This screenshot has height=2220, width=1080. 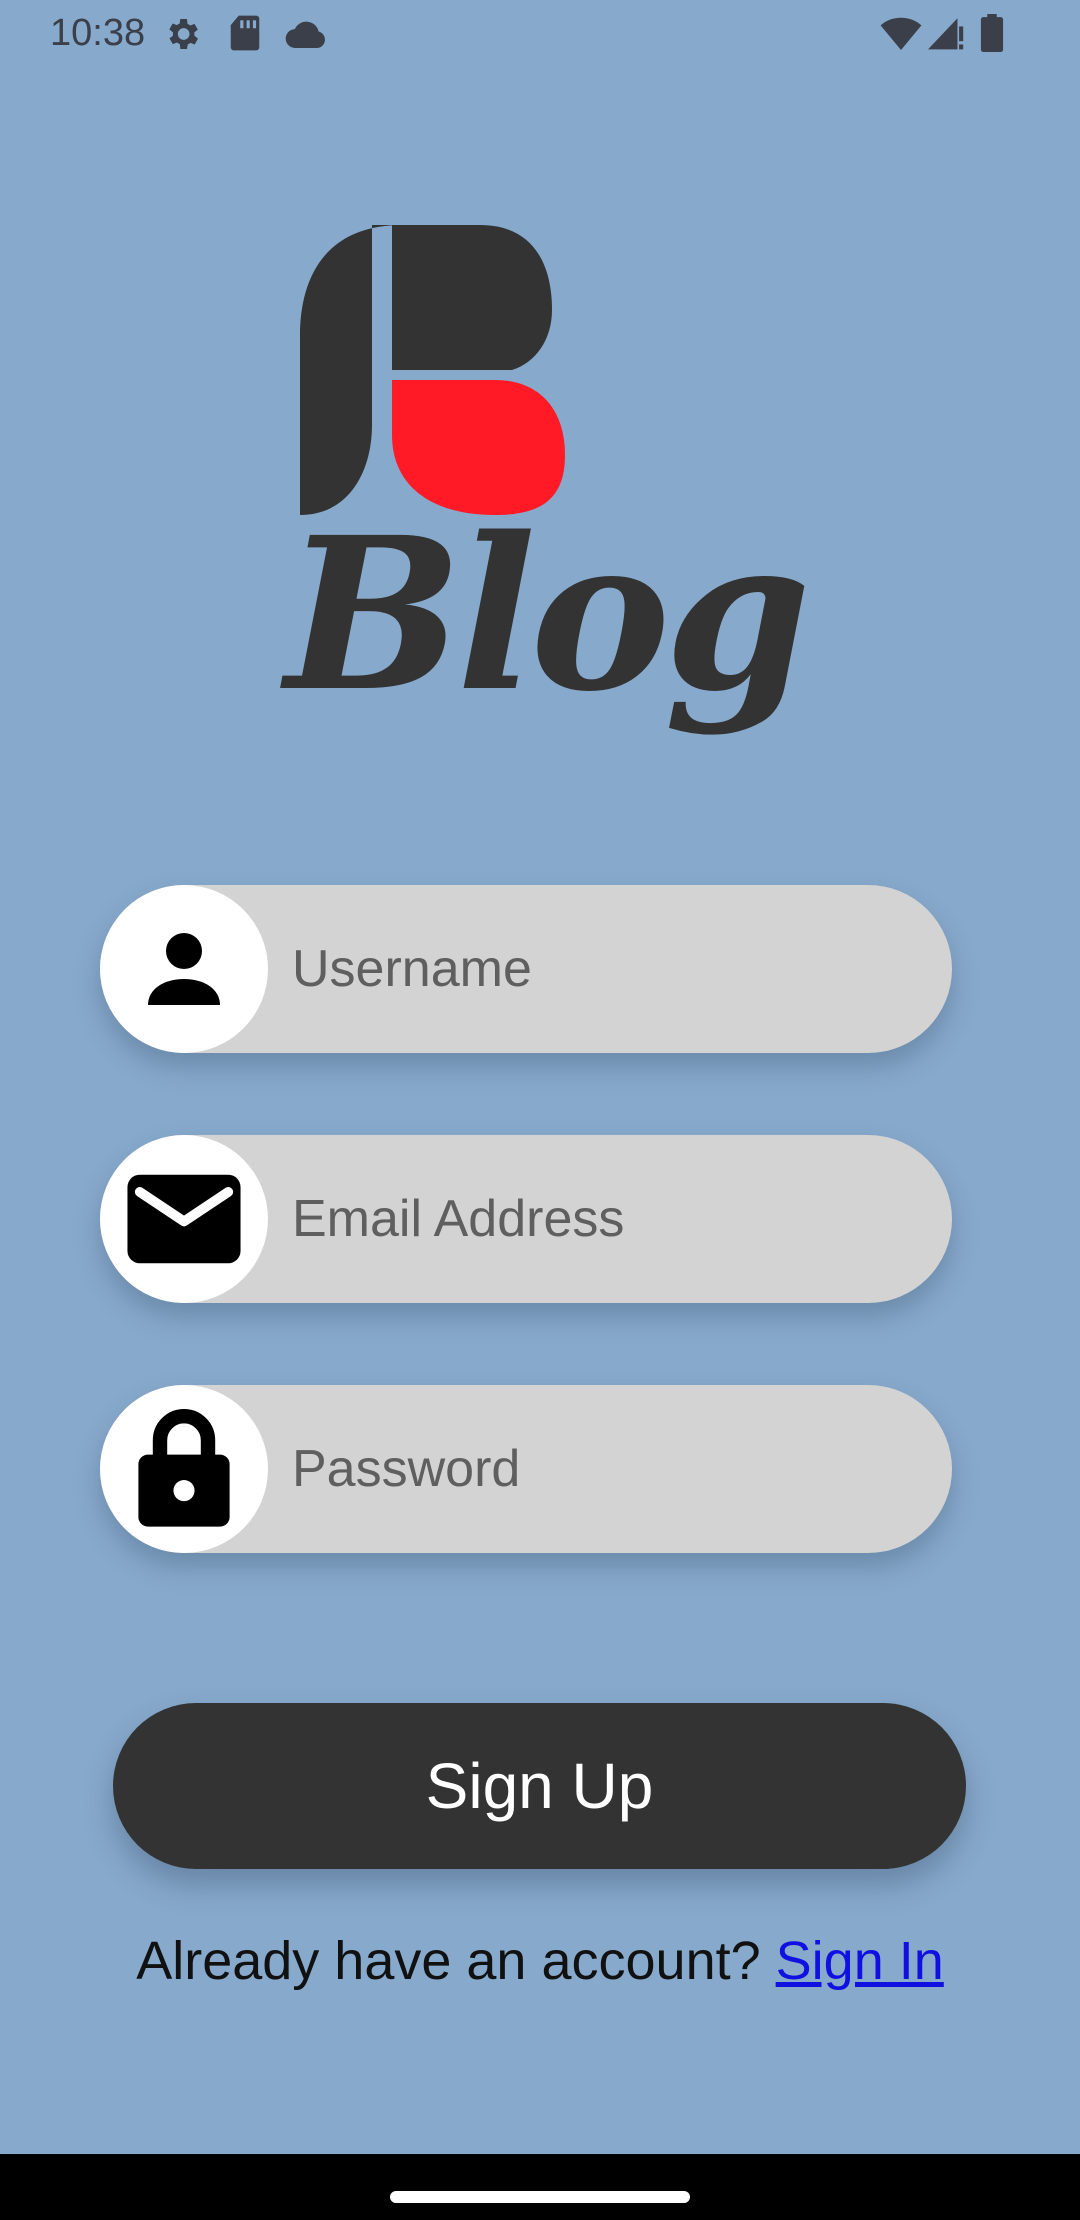 I want to click on password-icon-circle, so click(x=184, y=1469).